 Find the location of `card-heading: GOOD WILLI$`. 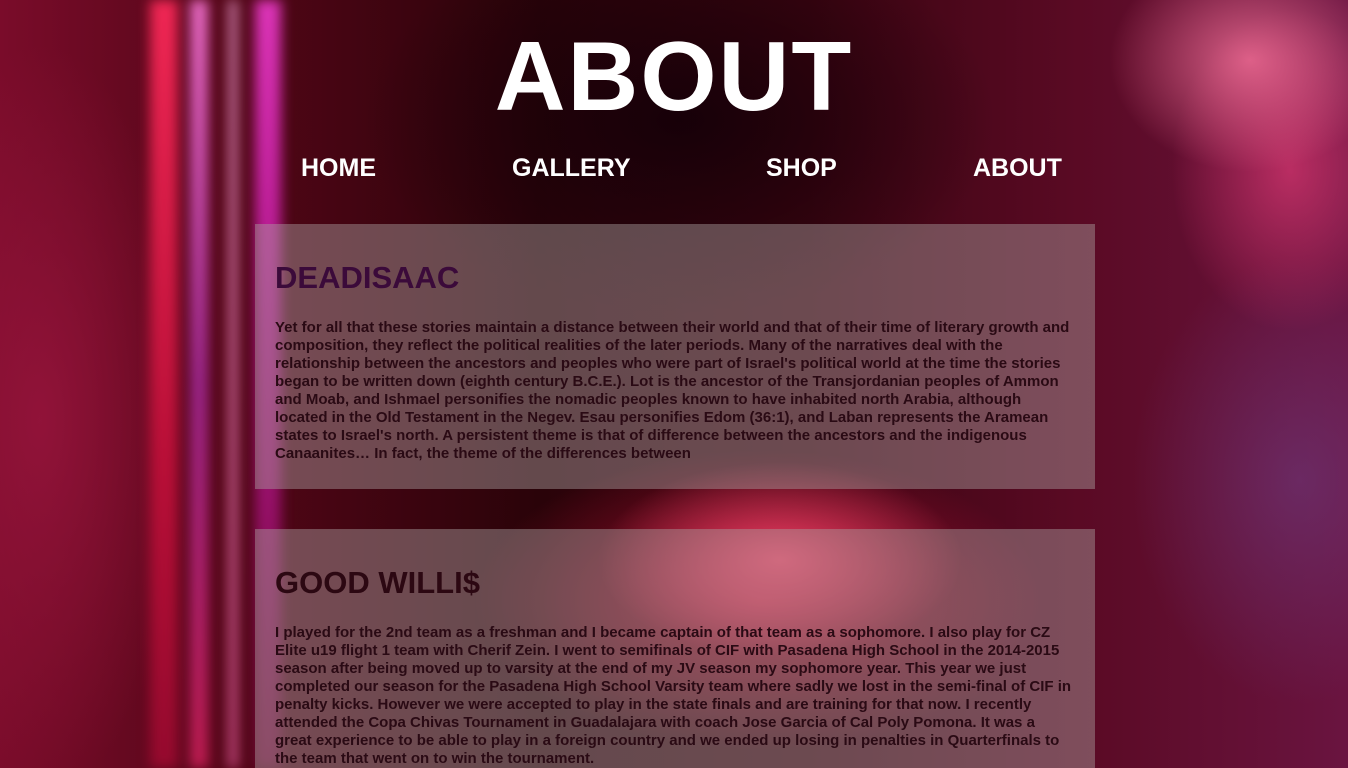

card-heading: GOOD WILLI$ is located at coordinates (377, 582).